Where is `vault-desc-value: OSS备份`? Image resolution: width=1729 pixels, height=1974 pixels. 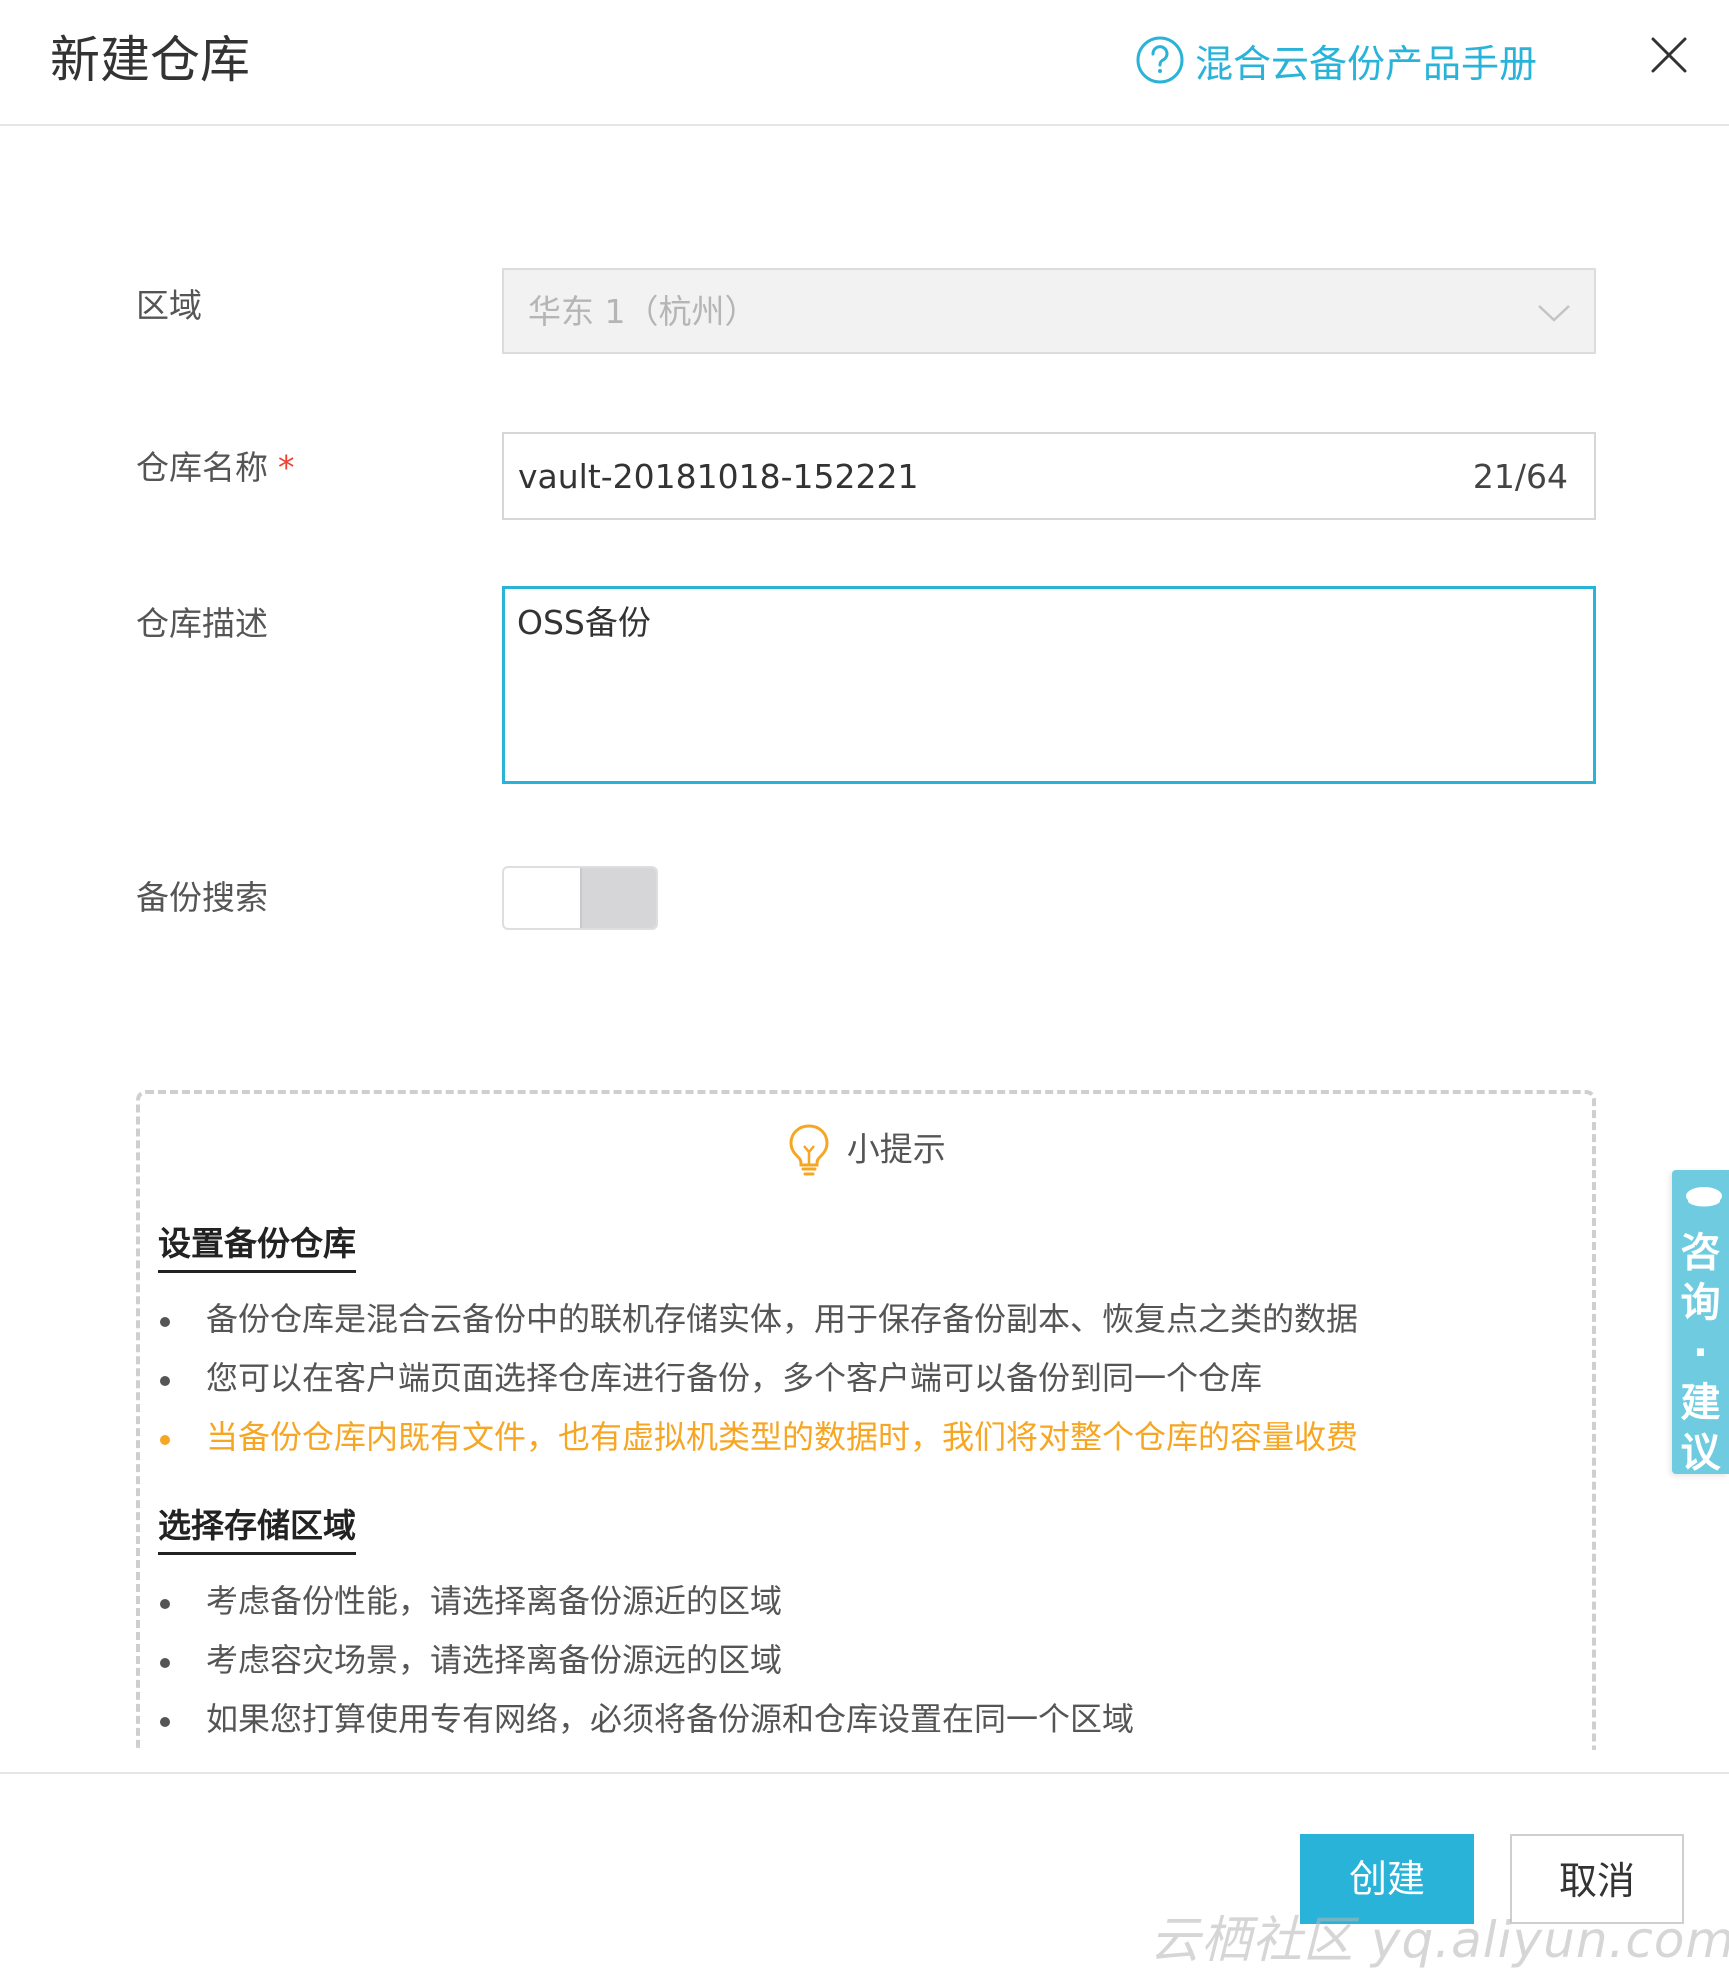 vault-desc-value: OSS备份 is located at coordinates (584, 622).